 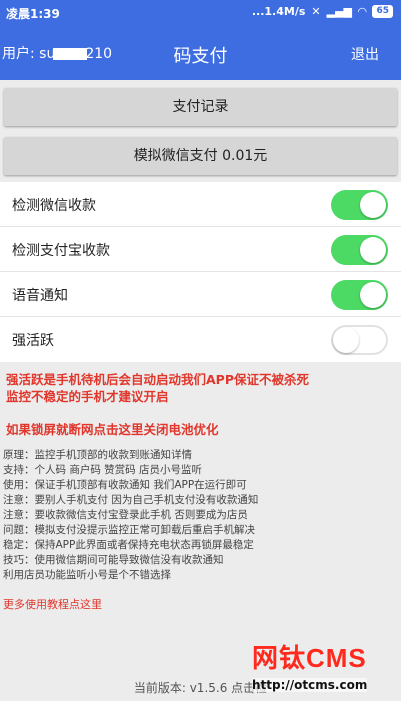 What do you see at coordinates (52, 604) in the screenshot?
I see `more-tutorials-link: 更多使用教程点这里` at bounding box center [52, 604].